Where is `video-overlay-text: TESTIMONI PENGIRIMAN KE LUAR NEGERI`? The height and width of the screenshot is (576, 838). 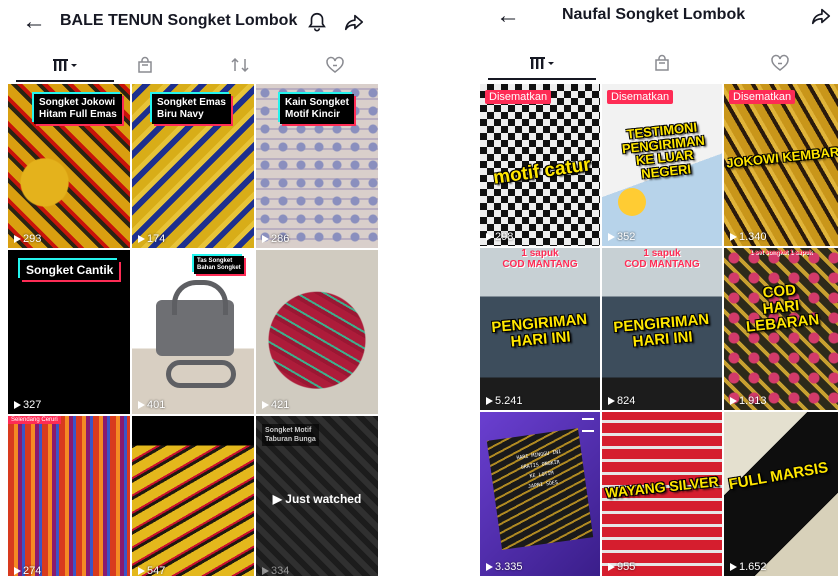
video-overlay-text: TESTIMONI PENGIRIMAN KE LUAR NEGERI is located at coordinates (663, 150).